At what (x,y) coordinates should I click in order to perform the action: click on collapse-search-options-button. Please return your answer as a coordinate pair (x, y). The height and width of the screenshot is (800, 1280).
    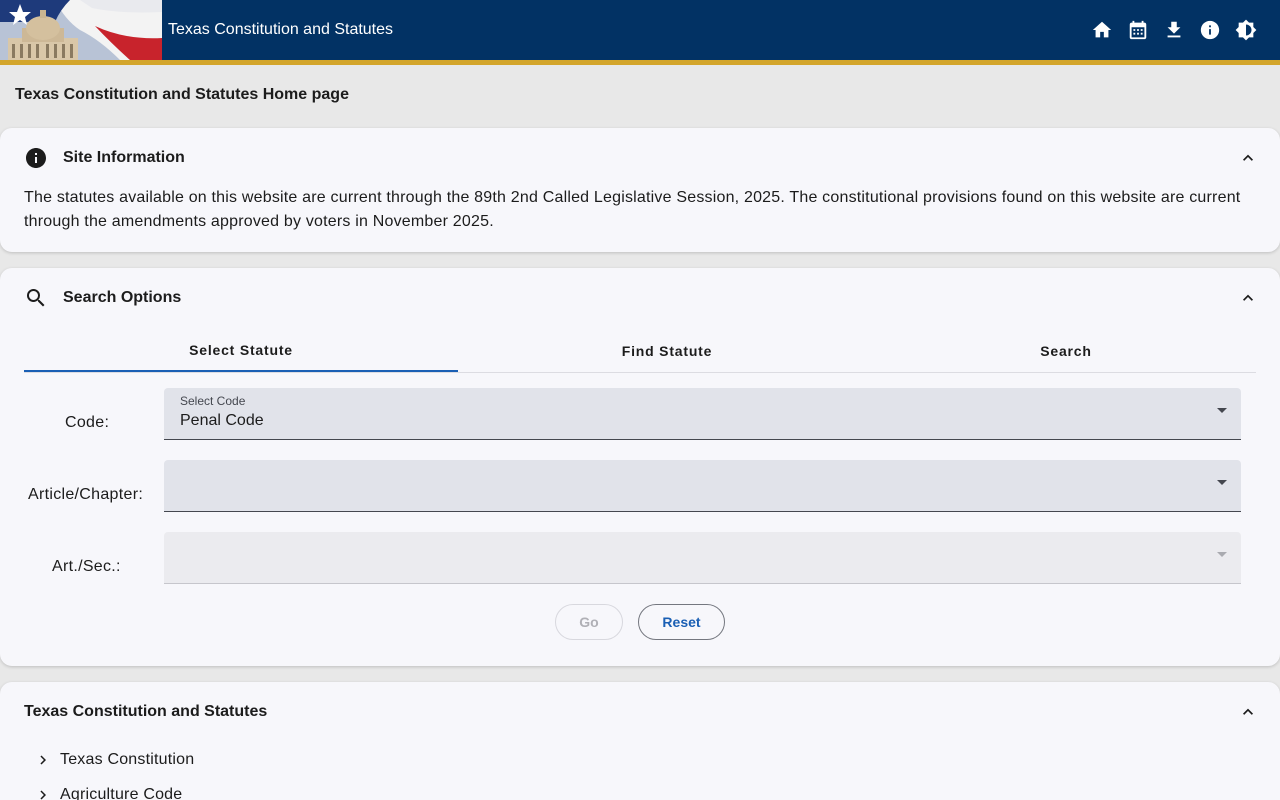
    Looking at the image, I should click on (1248, 298).